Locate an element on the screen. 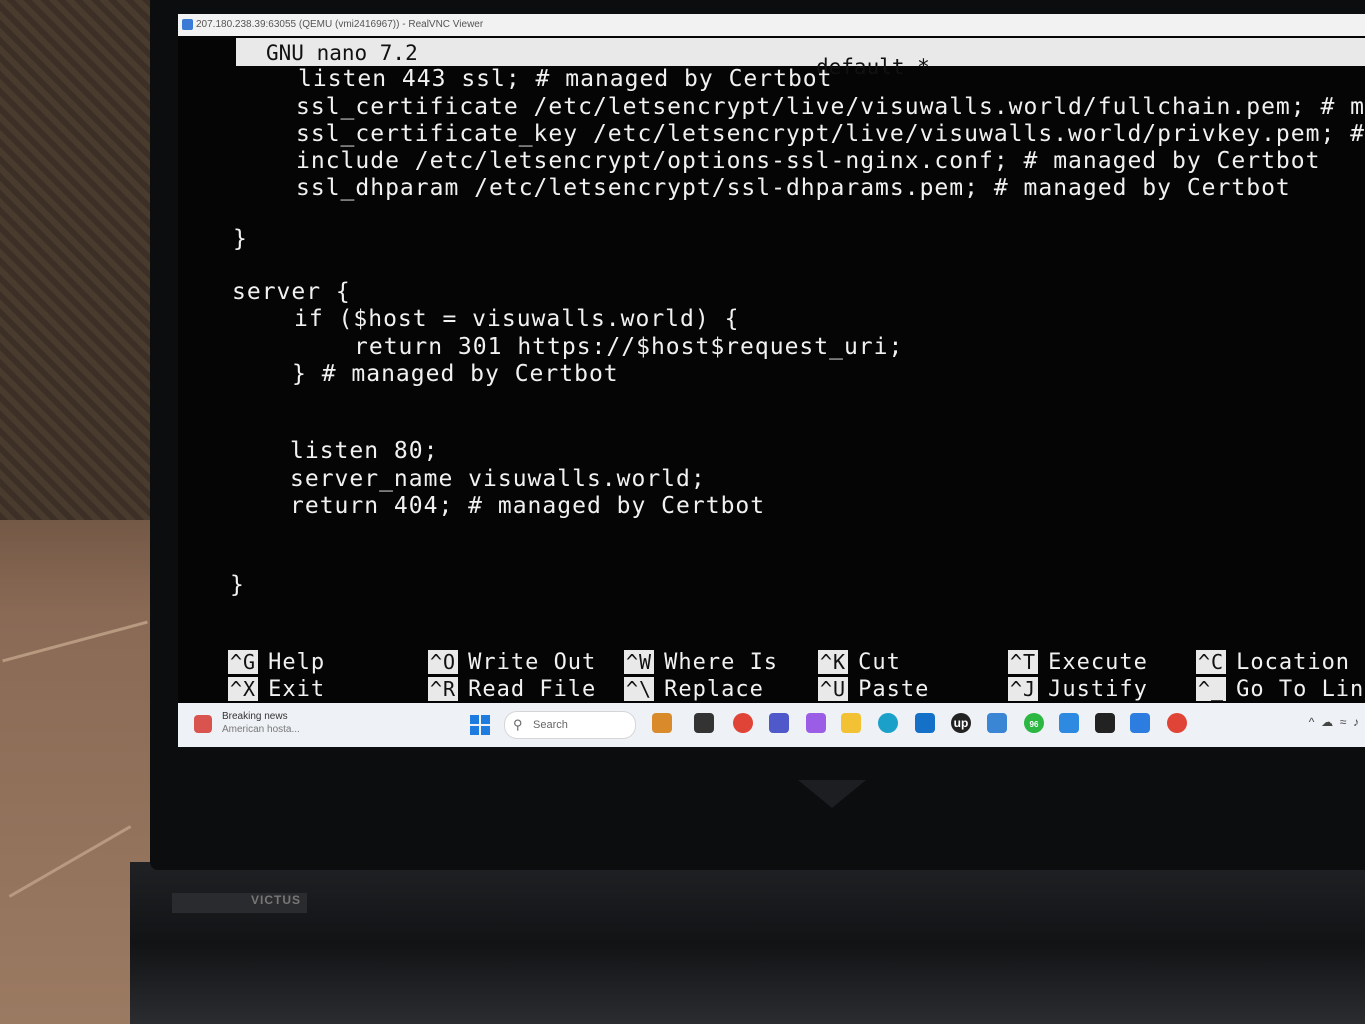 The width and height of the screenshot is (1365, 1024). shortcut-cut: ^K Cut is located at coordinates (859, 662).